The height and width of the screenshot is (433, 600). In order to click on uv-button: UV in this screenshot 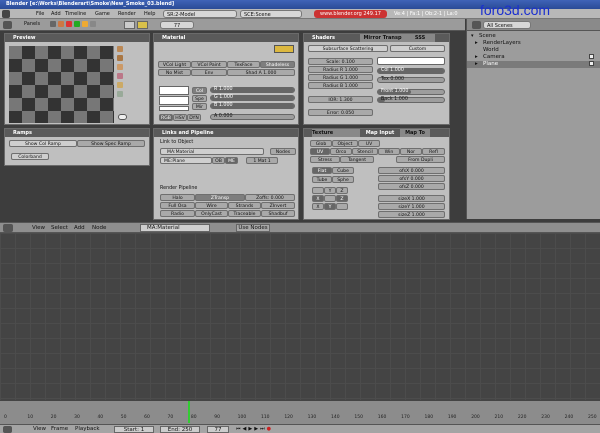, I will do `click(369, 143)`.